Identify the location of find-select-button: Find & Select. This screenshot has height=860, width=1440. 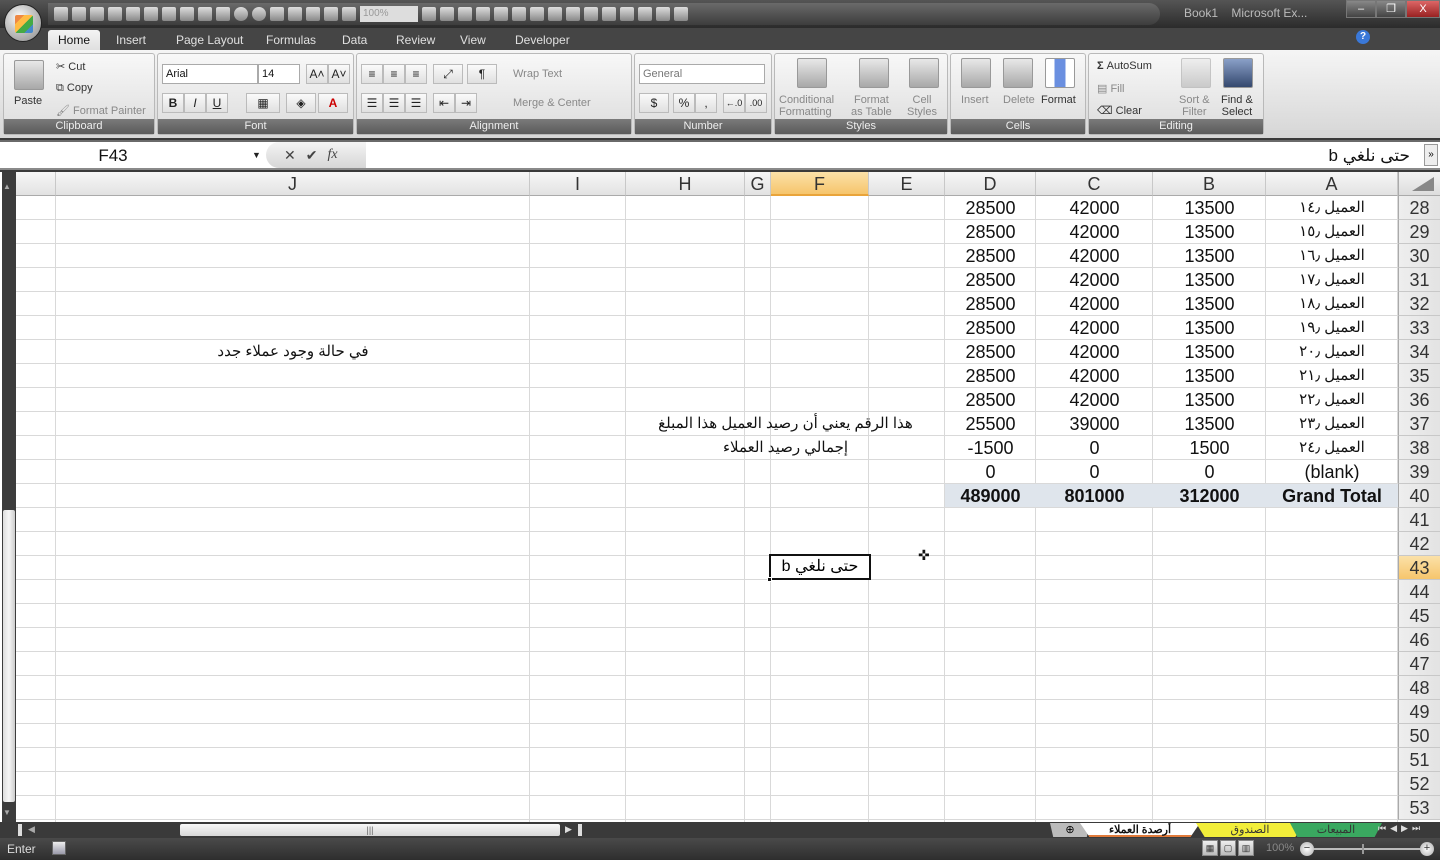
(1237, 106).